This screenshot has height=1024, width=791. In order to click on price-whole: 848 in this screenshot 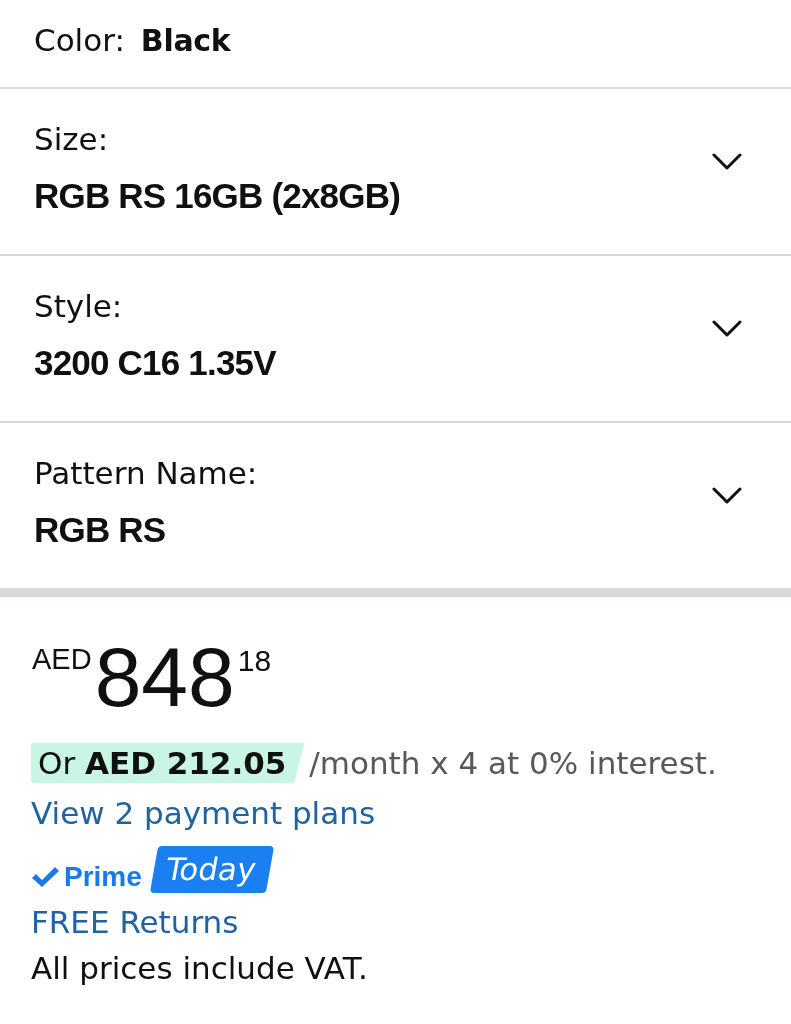, I will do `click(164, 677)`.